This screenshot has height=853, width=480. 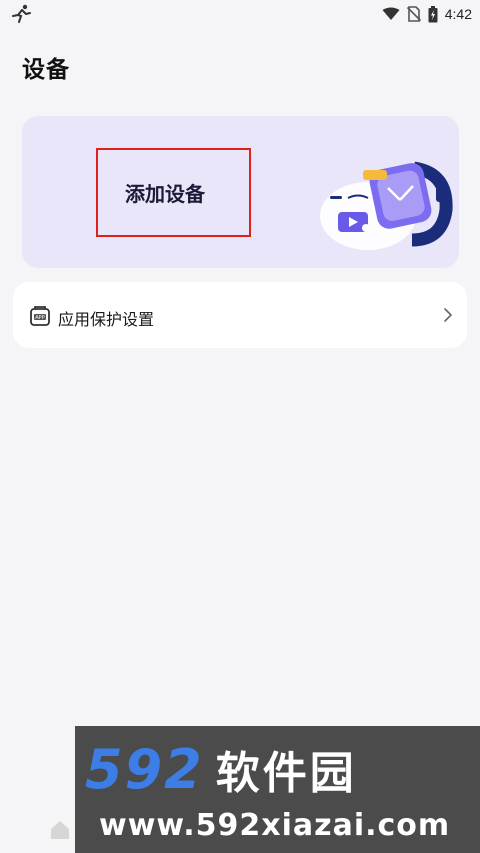 I want to click on app-protect-label: 应用保护设置, so click(x=106, y=319).